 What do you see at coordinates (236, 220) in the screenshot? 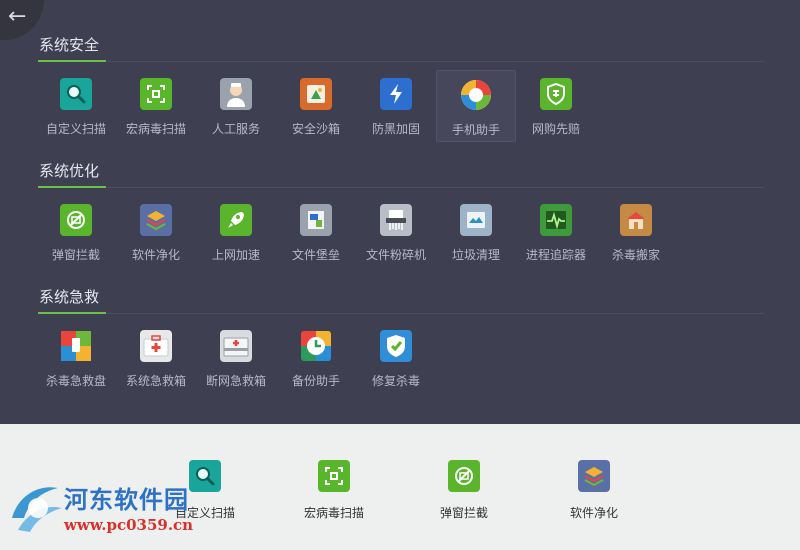
I see `rocket-icon` at bounding box center [236, 220].